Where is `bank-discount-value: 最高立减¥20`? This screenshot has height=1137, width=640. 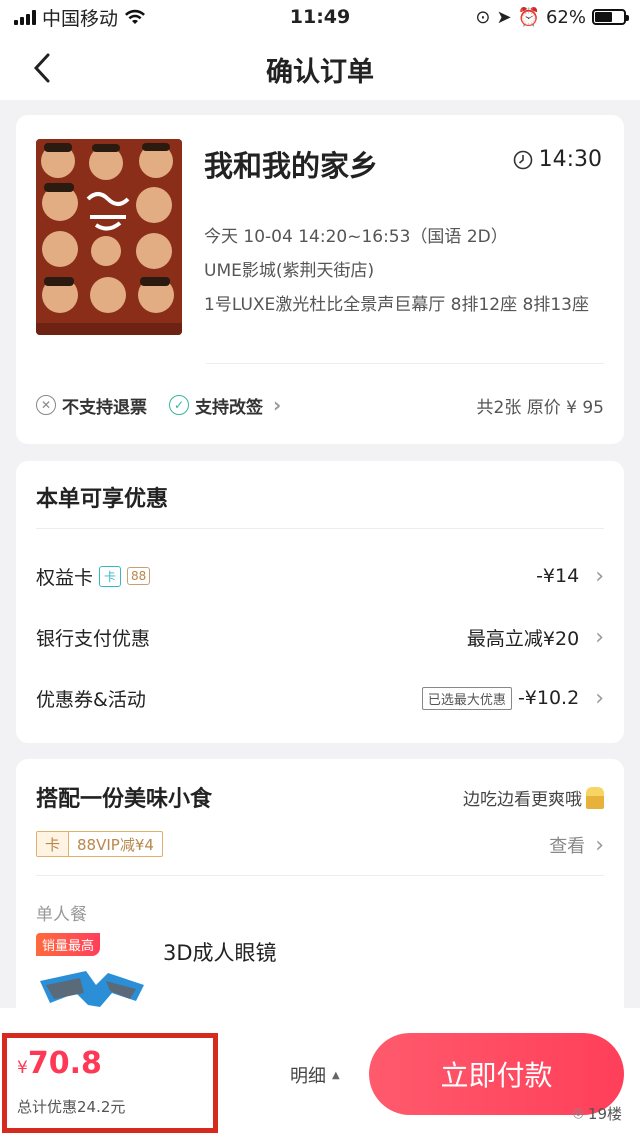
bank-discount-value: 最高立减¥20 is located at coordinates (523, 638).